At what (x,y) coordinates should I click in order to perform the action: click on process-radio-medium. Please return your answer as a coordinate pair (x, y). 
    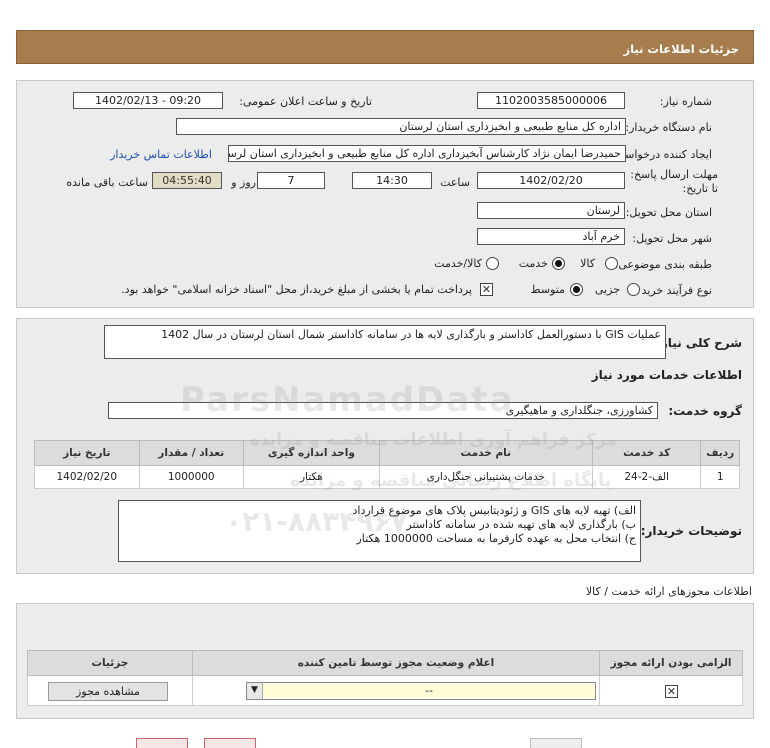
    Looking at the image, I should click on (576, 289).